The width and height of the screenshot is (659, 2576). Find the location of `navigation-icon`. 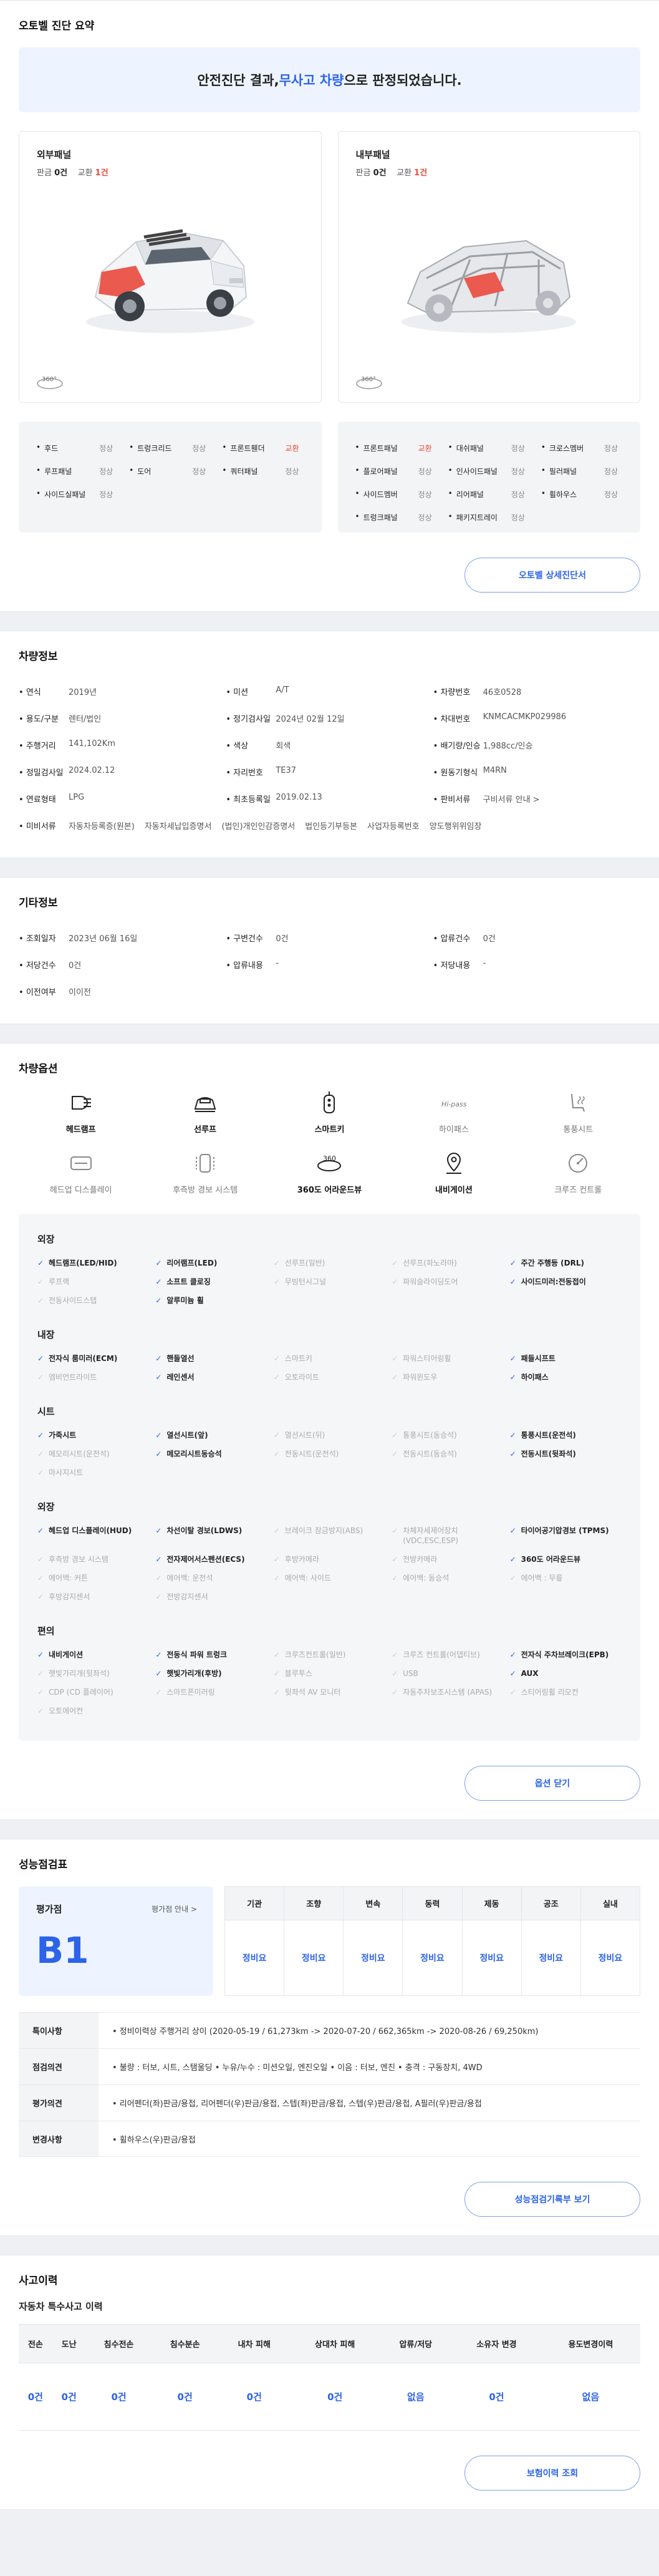

navigation-icon is located at coordinates (454, 1163).